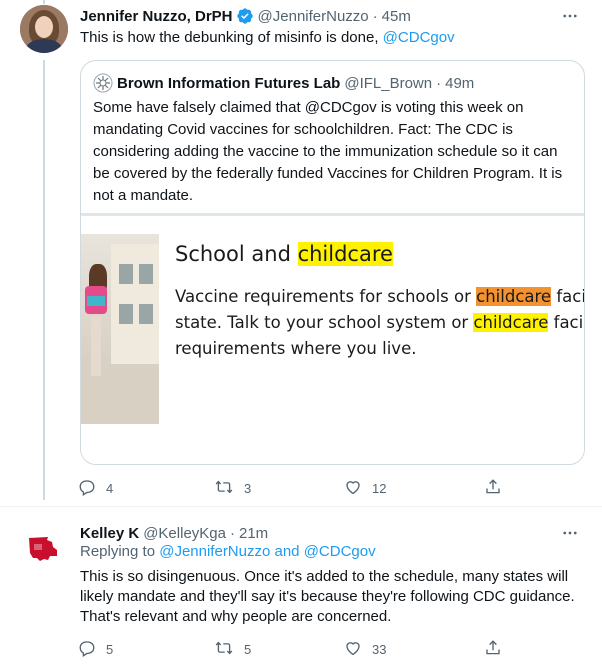  Describe the element at coordinates (248, 488) in the screenshot. I see `retweet-count: 3` at that location.